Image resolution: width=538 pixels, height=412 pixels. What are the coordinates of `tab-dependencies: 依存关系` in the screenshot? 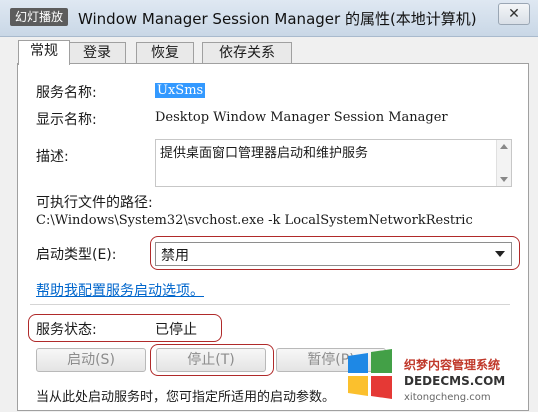 It's located at (247, 52).